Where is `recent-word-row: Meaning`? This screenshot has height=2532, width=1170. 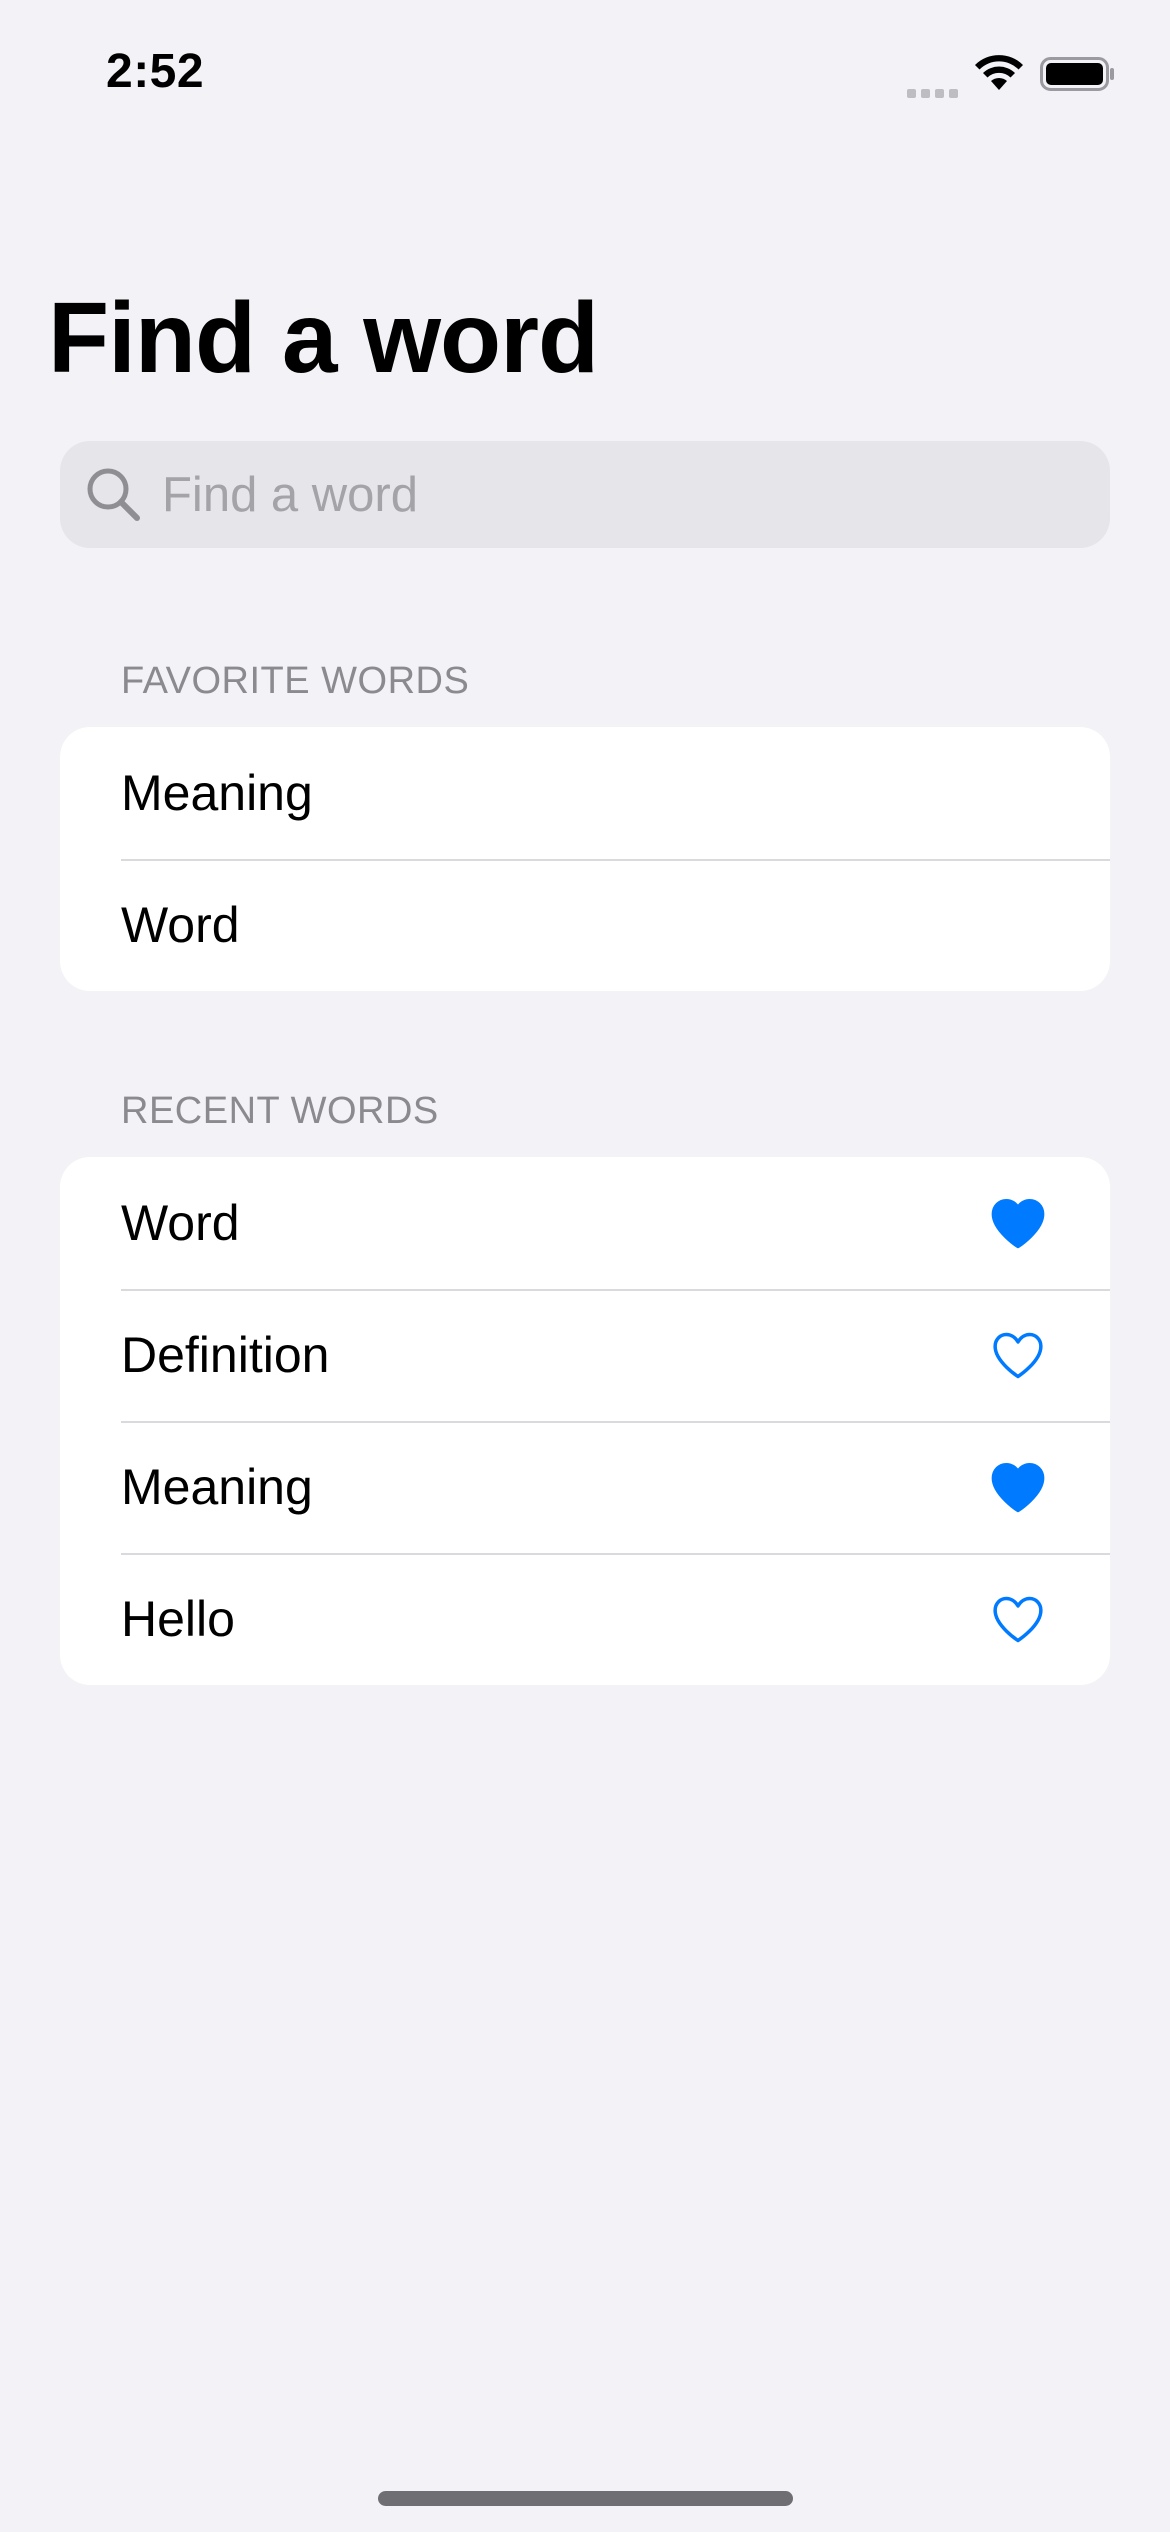 recent-word-row: Meaning is located at coordinates (585, 1487).